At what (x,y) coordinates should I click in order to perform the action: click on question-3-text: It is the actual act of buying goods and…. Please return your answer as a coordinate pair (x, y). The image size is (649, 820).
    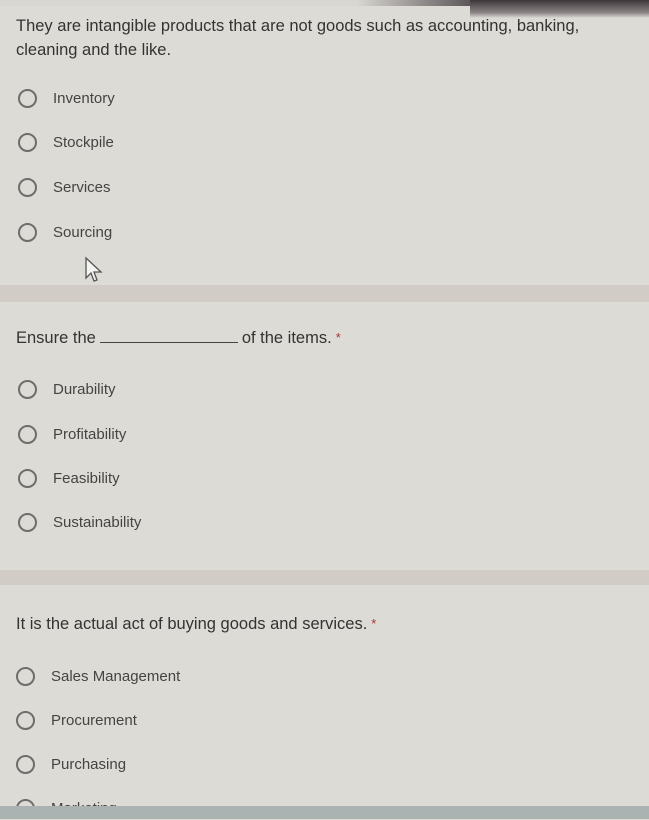
    Looking at the image, I should click on (196, 624).